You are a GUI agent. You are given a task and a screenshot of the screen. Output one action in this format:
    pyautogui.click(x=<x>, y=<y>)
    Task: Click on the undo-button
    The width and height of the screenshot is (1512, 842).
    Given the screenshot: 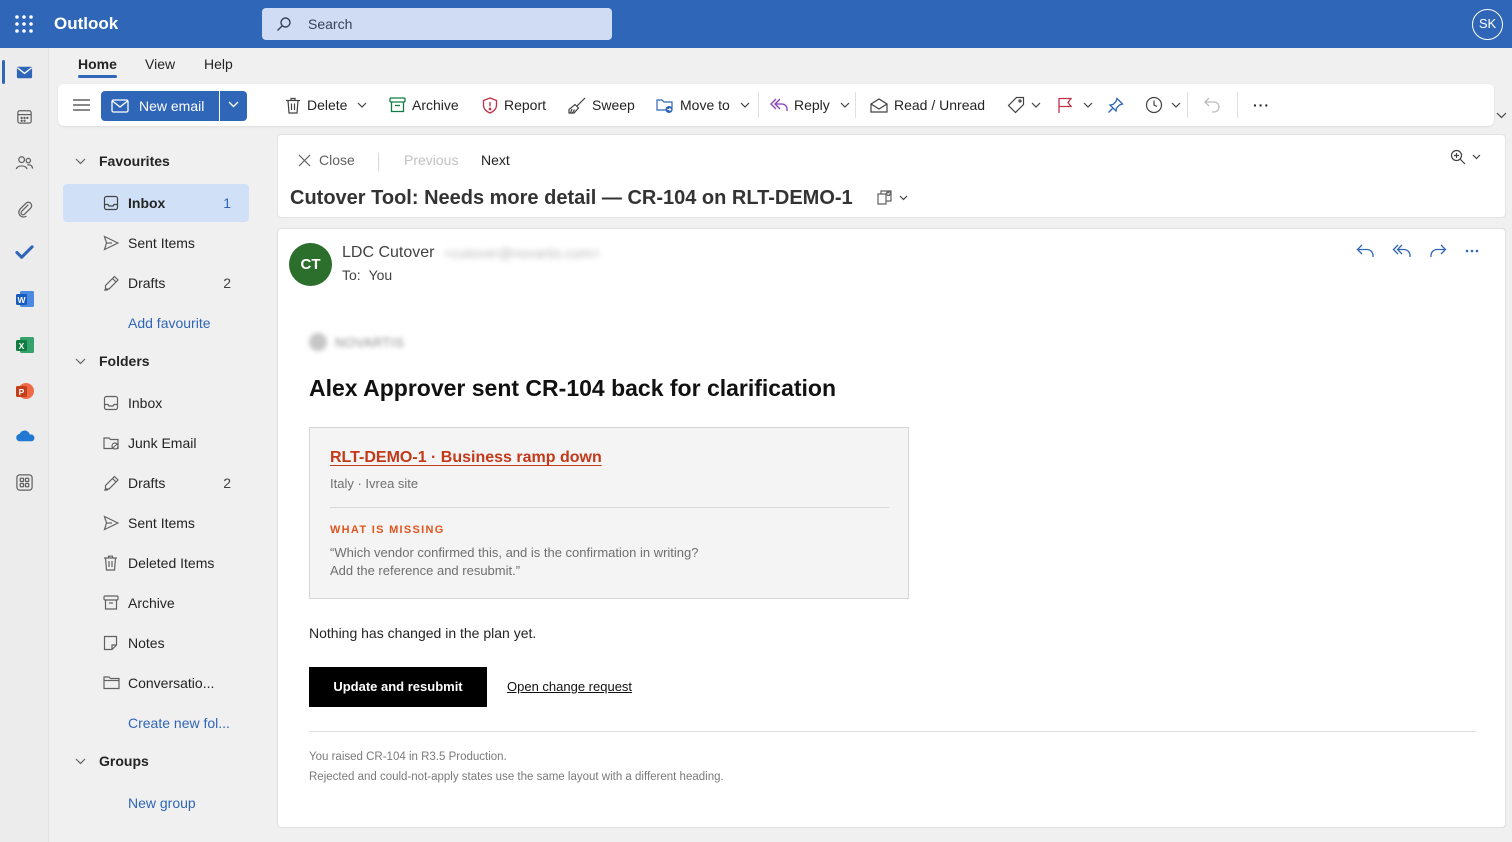 What is the action you would take?
    pyautogui.click(x=1212, y=105)
    